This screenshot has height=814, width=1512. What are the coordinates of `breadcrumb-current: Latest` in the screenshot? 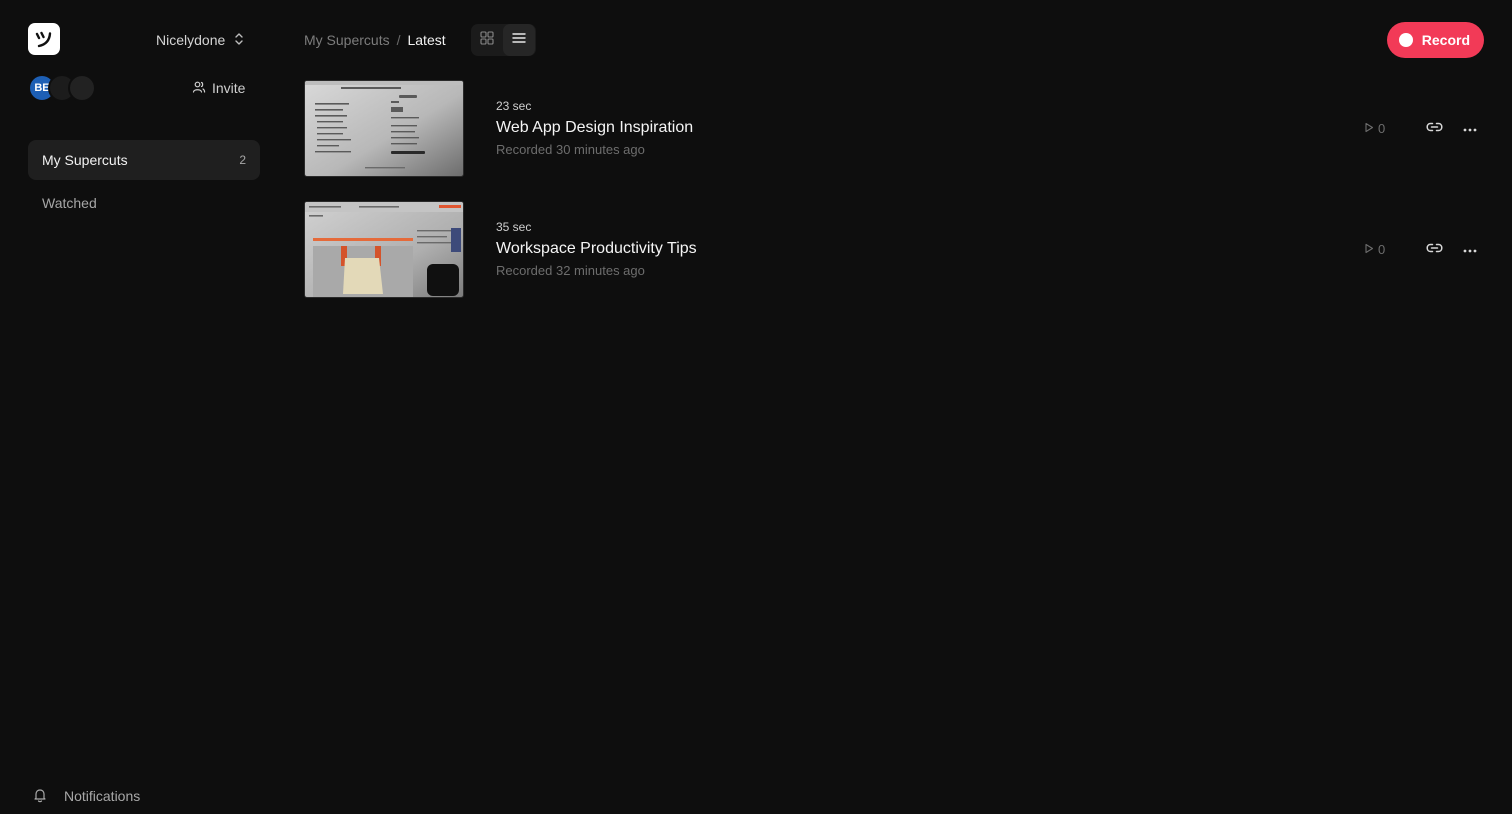 It's located at (426, 40).